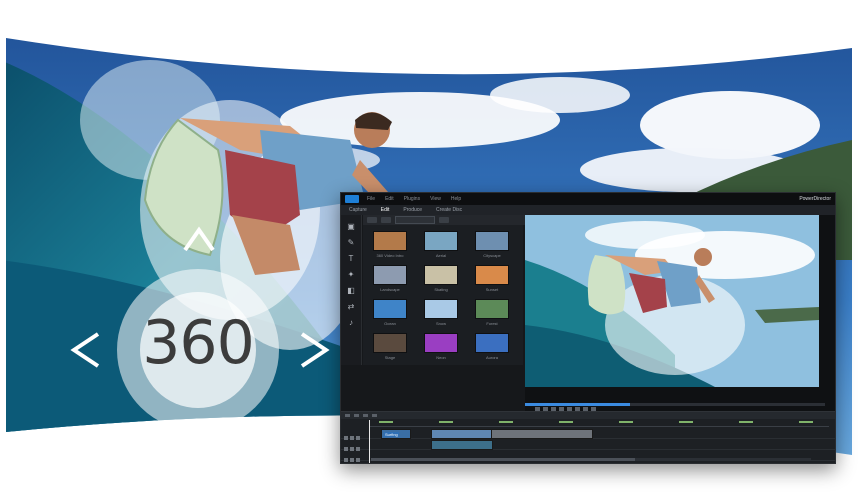  Describe the element at coordinates (85, 350) in the screenshot. I see `chevron-left-icon` at that location.